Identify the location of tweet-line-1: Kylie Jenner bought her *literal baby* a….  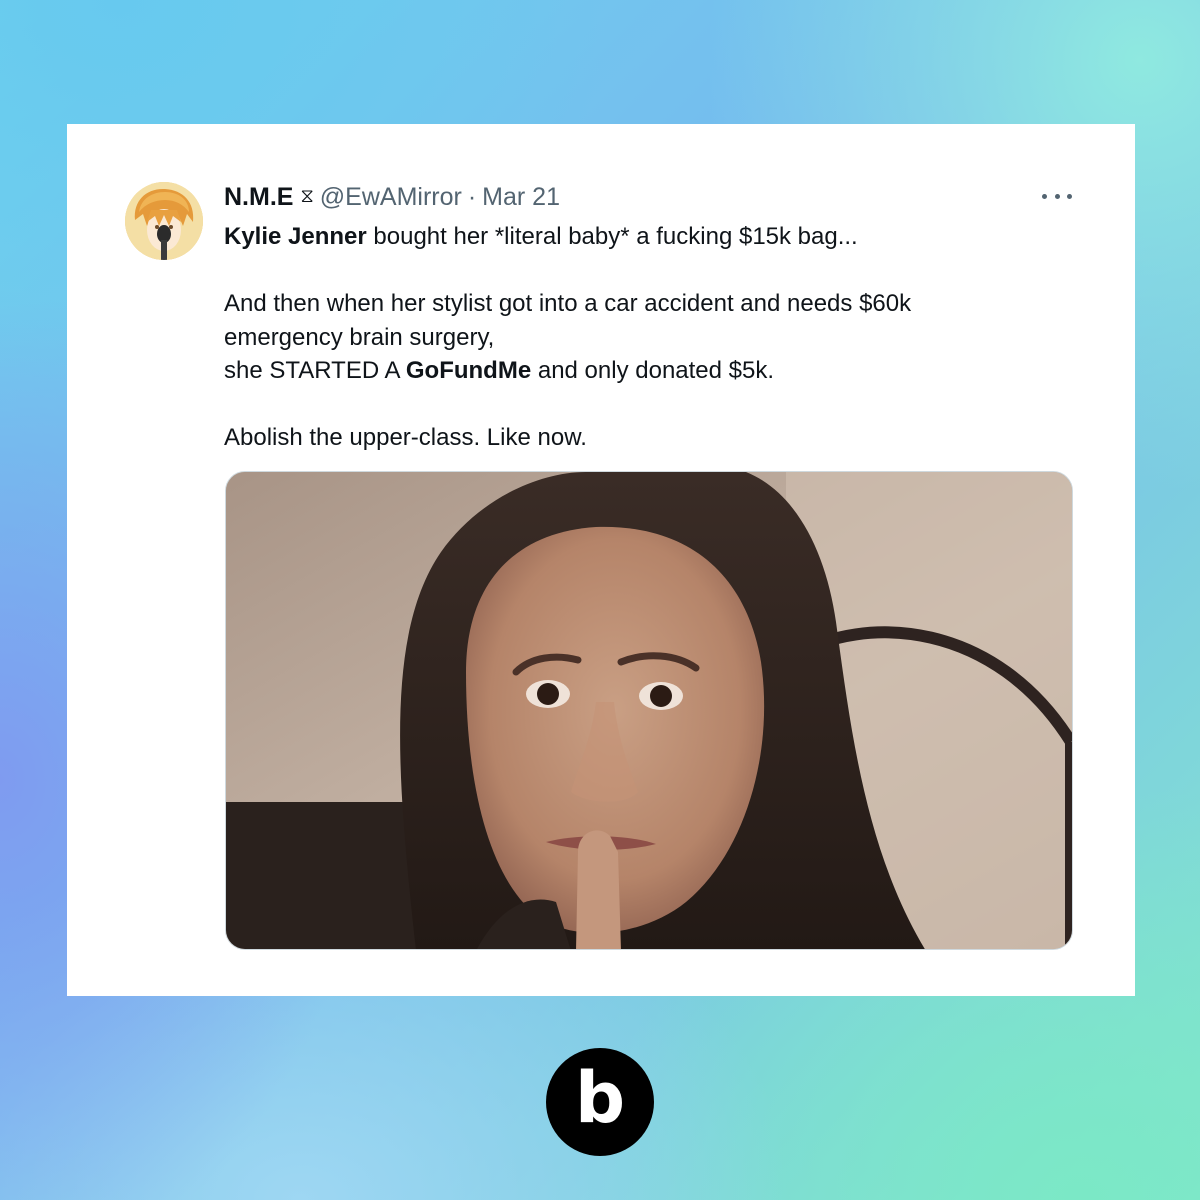
(649, 237).